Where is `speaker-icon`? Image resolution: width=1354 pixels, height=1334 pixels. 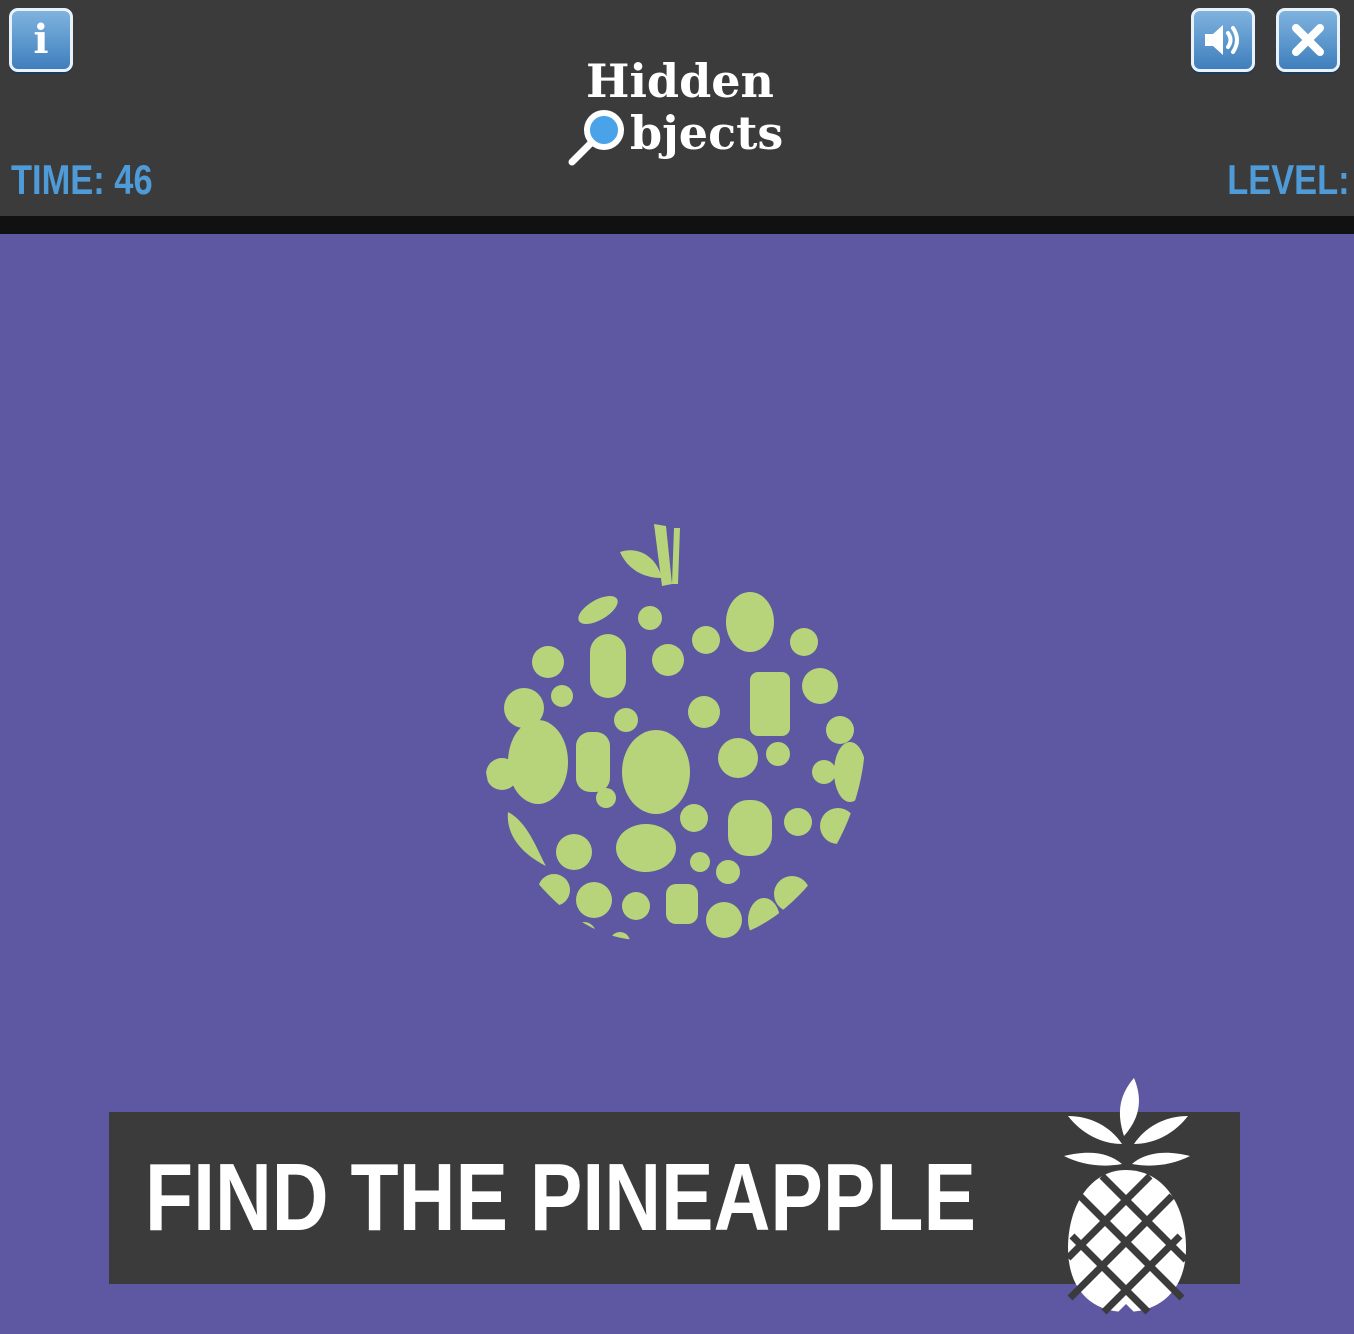
speaker-icon is located at coordinates (1222, 40).